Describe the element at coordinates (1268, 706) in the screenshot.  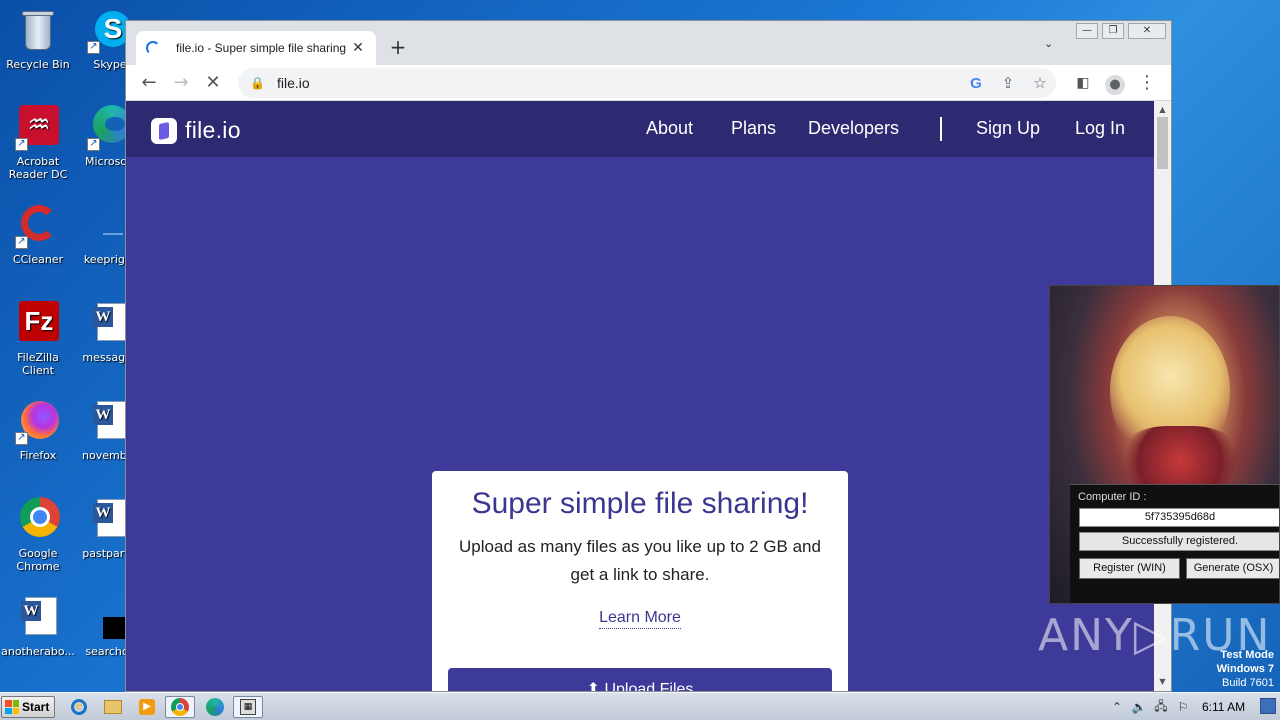
I see `show-desktop-button` at that location.